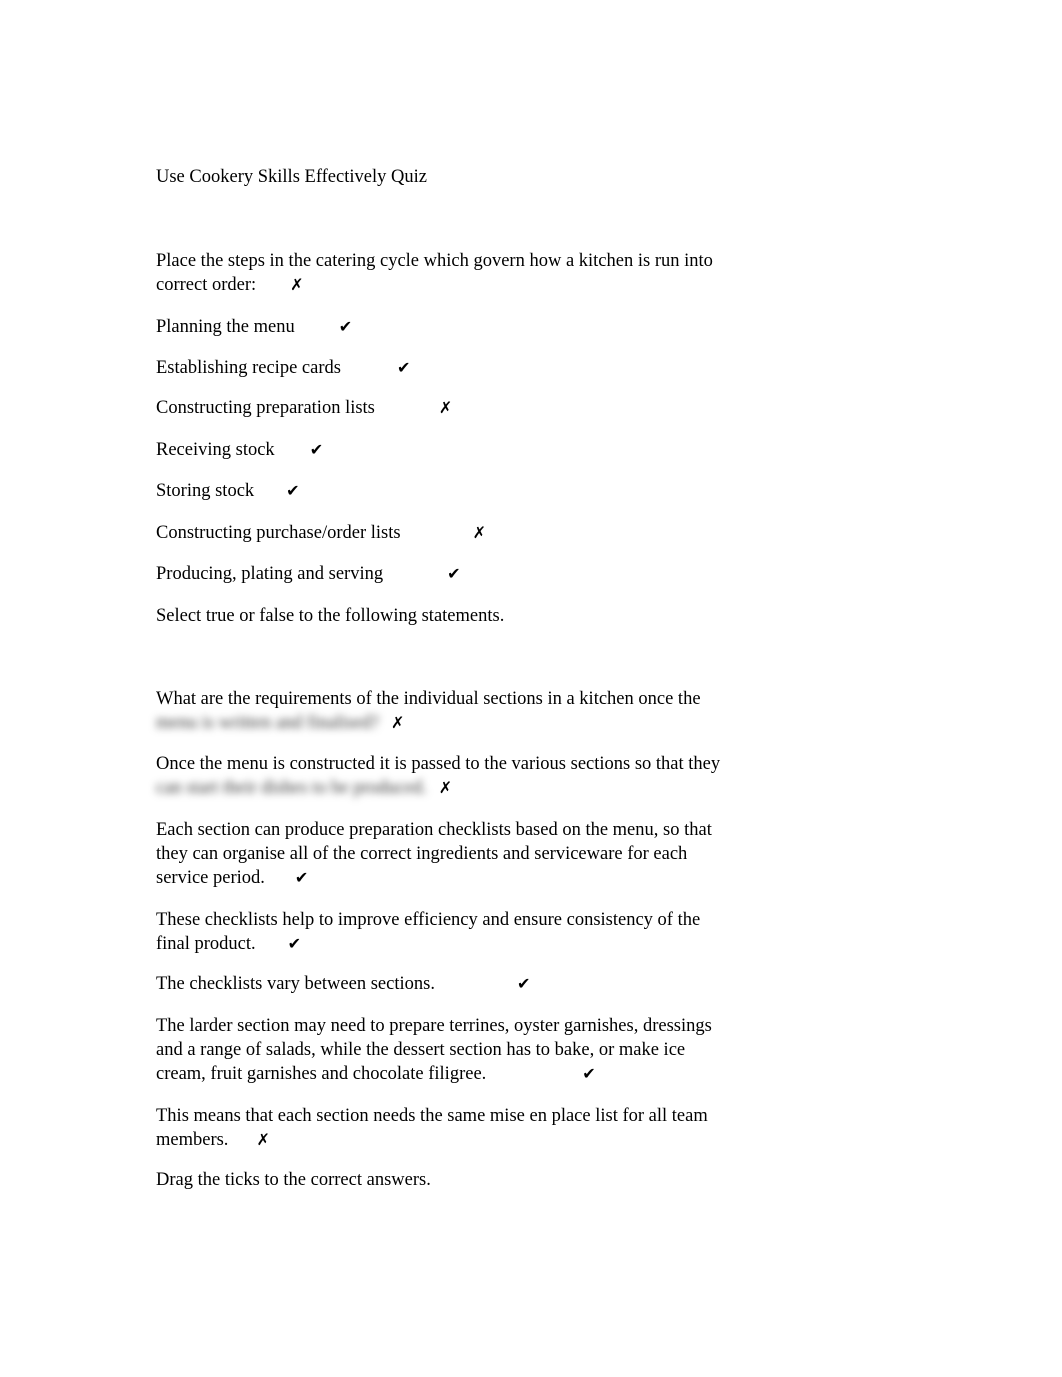 This screenshot has width=1062, height=1377. I want to click on q1-item-label: Constructing preparation lists, so click(265, 408).